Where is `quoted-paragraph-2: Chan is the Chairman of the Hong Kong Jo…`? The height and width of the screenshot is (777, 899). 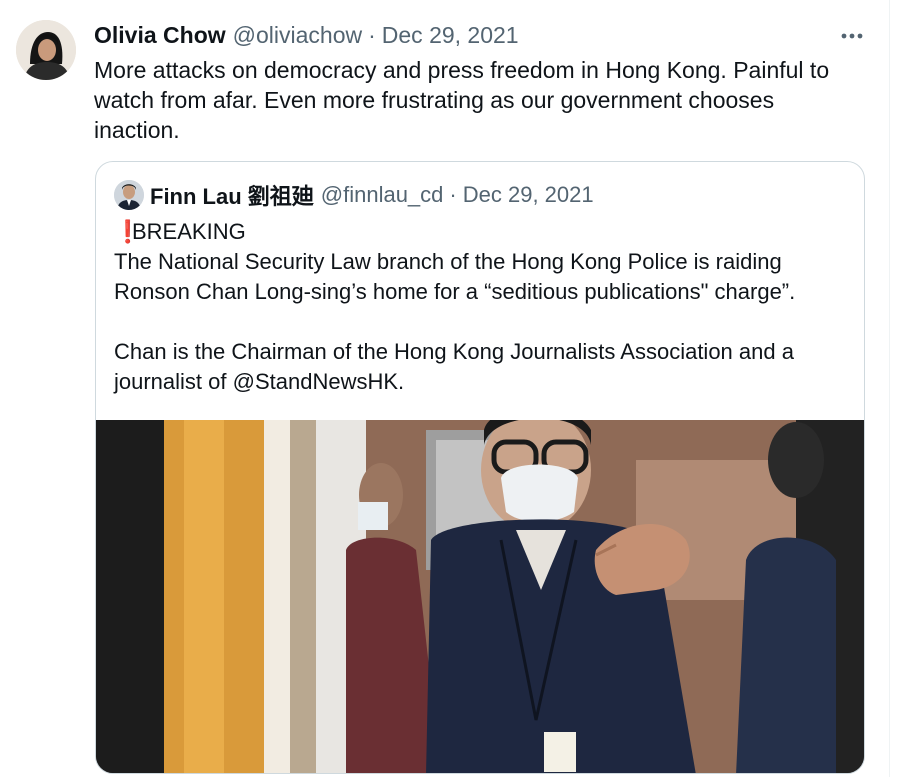 quoted-paragraph-2: Chan is the Chairman of the Hong Kong Jo… is located at coordinates (454, 366).